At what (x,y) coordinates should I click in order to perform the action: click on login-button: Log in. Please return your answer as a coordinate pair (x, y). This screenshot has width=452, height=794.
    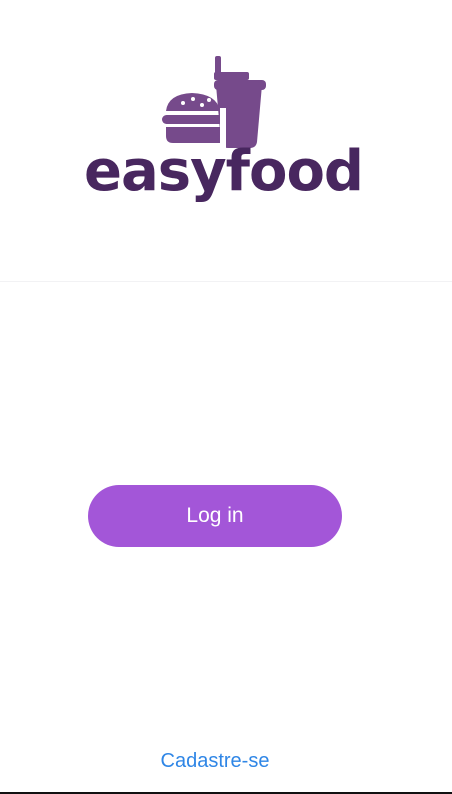
    Looking at the image, I should click on (215, 516).